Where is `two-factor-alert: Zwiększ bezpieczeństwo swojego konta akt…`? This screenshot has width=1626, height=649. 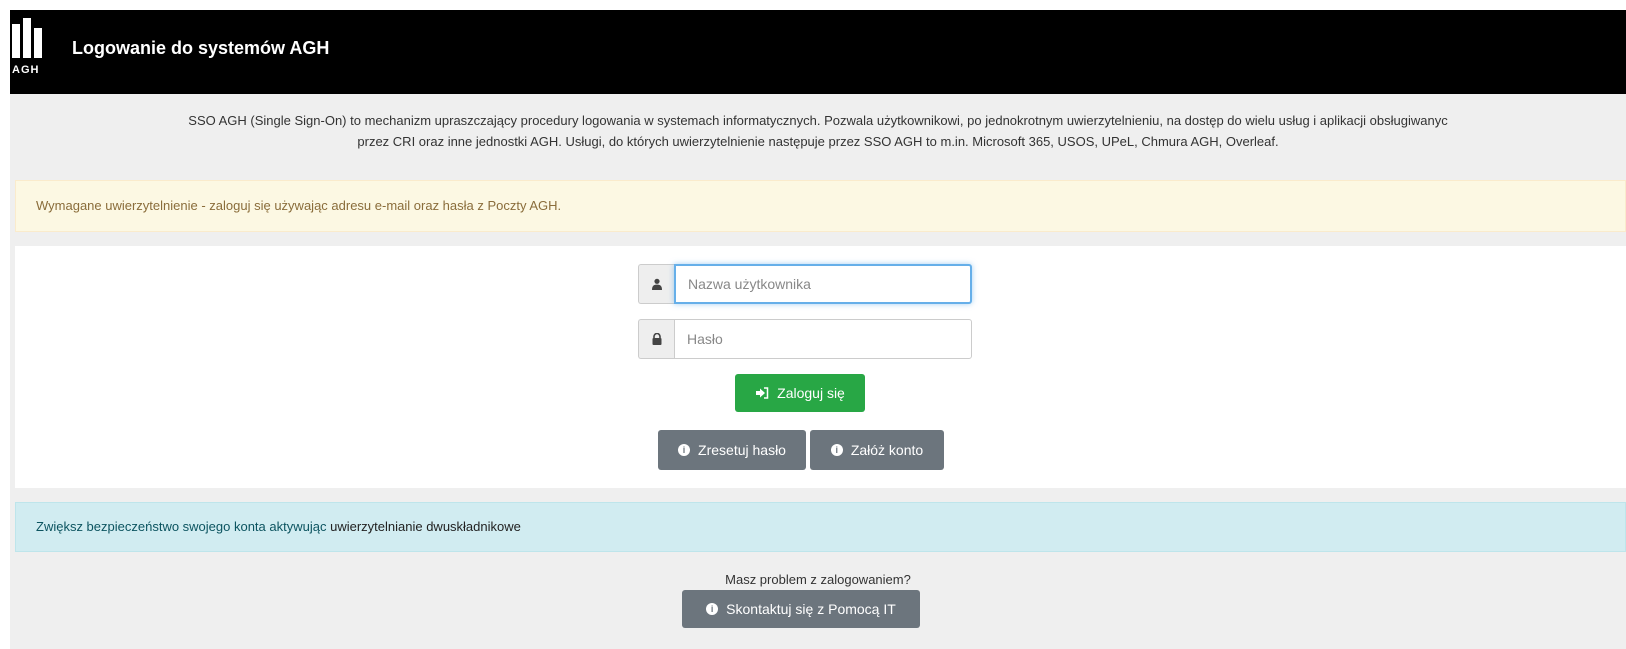 two-factor-alert: Zwiększ bezpieczeństwo swojego konta akt… is located at coordinates (820, 527).